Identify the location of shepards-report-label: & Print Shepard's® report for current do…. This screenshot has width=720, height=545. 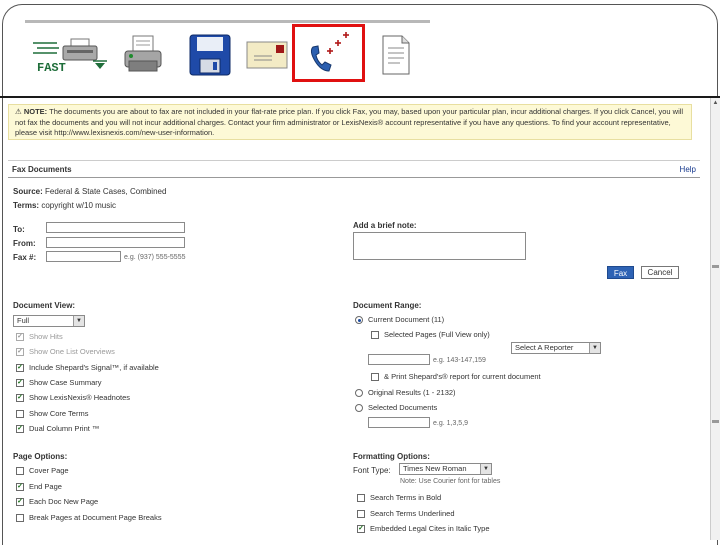
(462, 376).